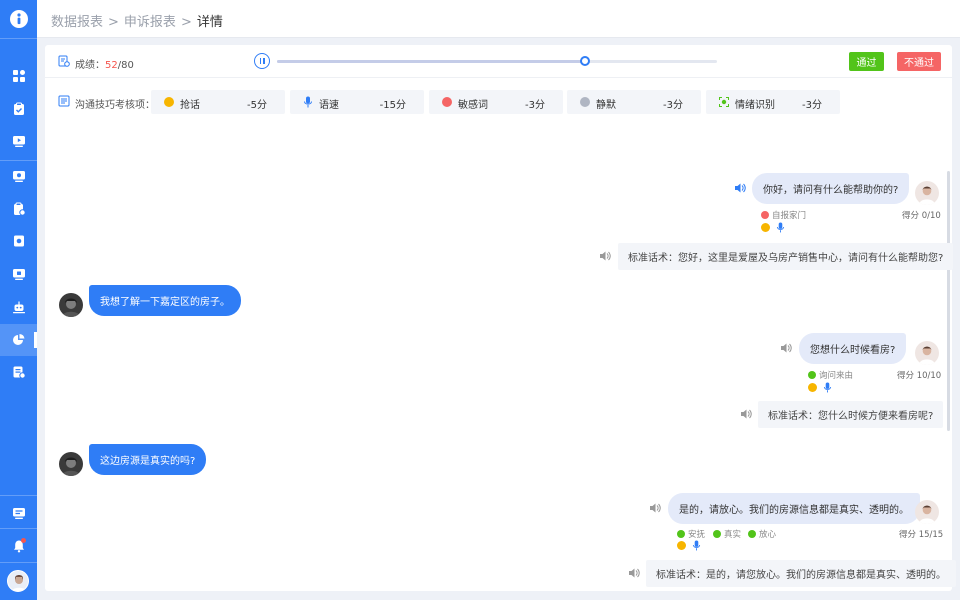  I want to click on header: 数据报表 > 申诉报表 > 详情, so click(498, 19).